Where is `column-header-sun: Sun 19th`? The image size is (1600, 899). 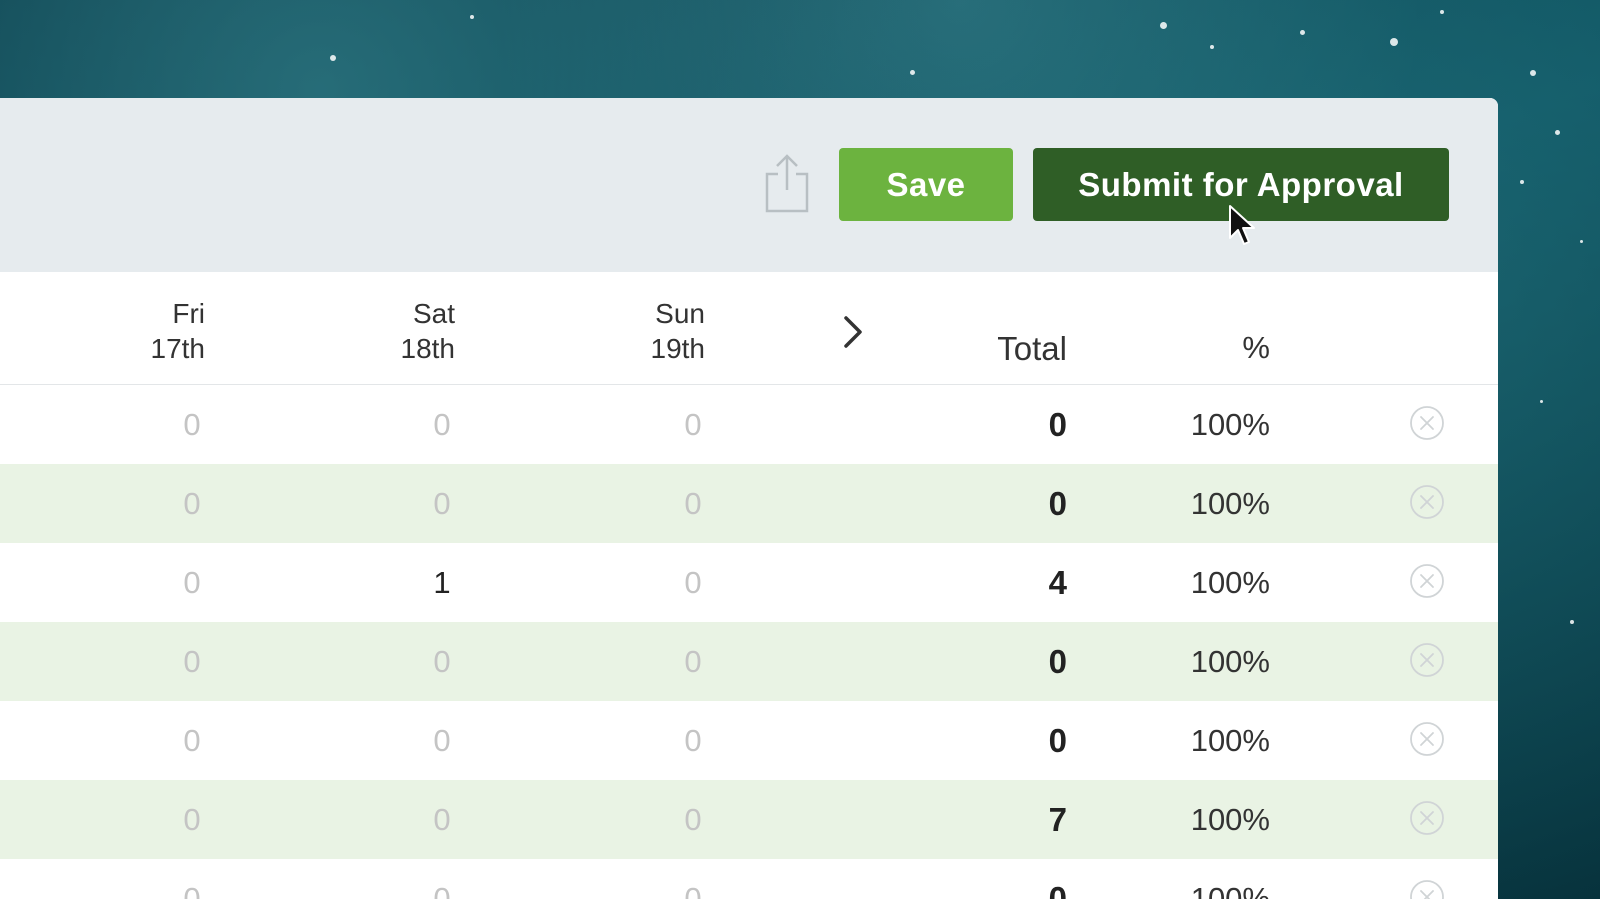 column-header-sun: Sun 19th is located at coordinates (645, 331).